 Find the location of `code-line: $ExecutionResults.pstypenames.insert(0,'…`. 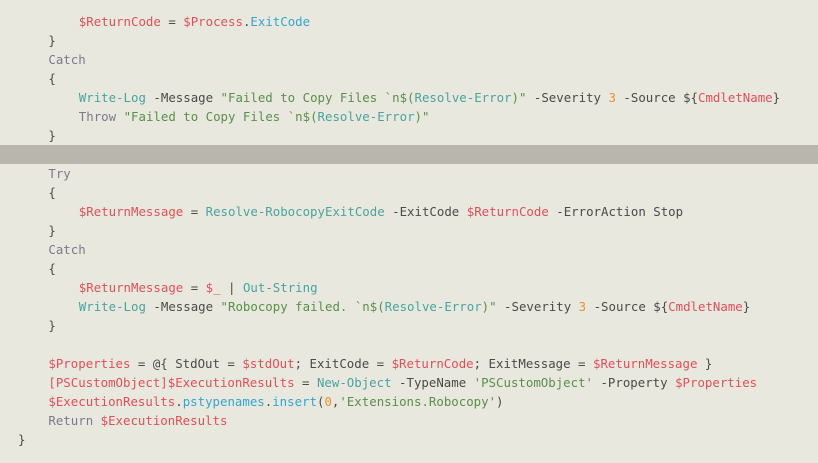

code-line: $ExecutionResults.pstypenames.insert(0,'… is located at coordinates (409, 401).